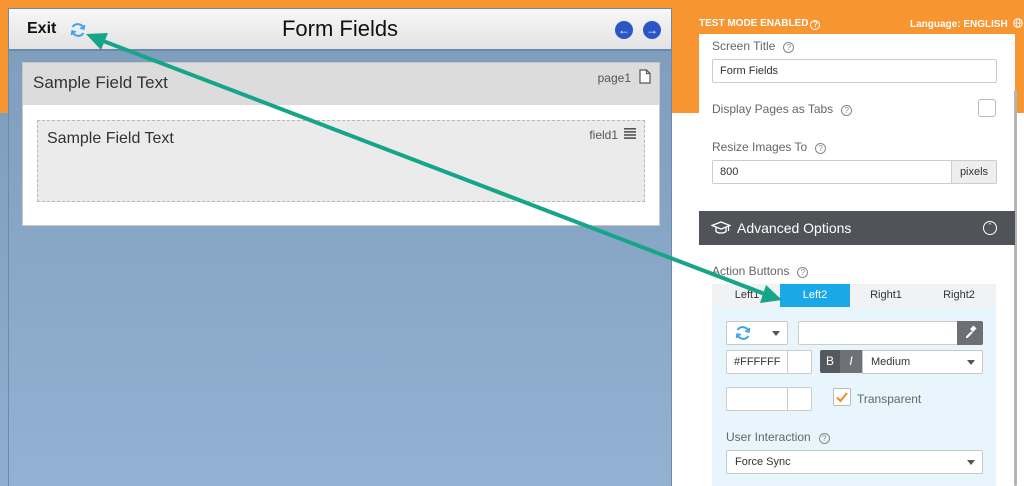  I want to click on resize-unit: pixels, so click(974, 172).